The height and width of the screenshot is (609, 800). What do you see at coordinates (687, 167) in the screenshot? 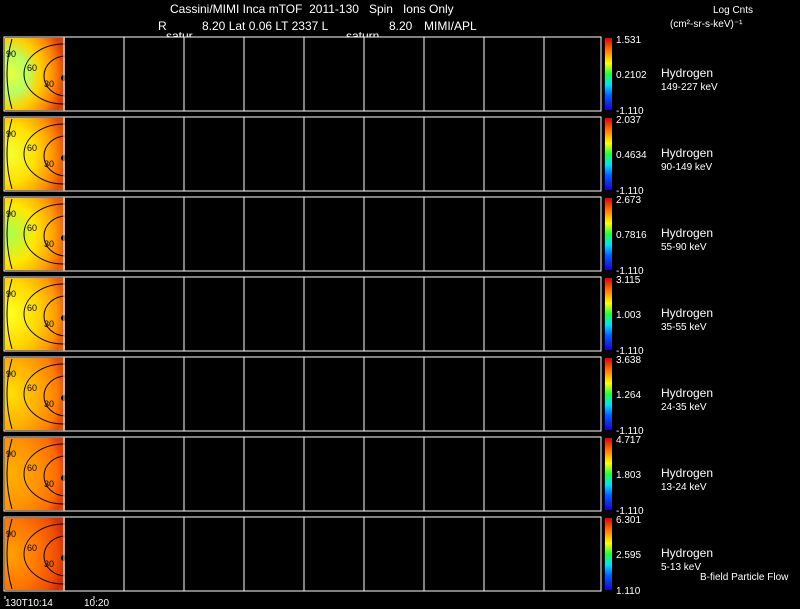
I see `energy-label: 90-149 keV` at bounding box center [687, 167].